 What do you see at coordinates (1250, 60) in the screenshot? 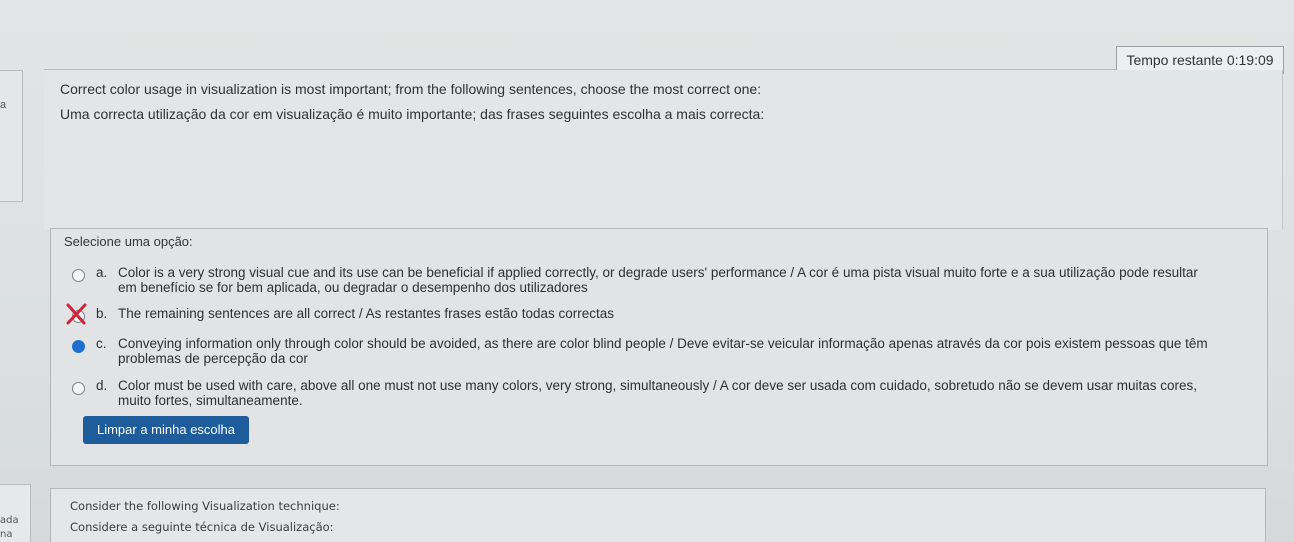
I see `timer-value: 0:19:09` at bounding box center [1250, 60].